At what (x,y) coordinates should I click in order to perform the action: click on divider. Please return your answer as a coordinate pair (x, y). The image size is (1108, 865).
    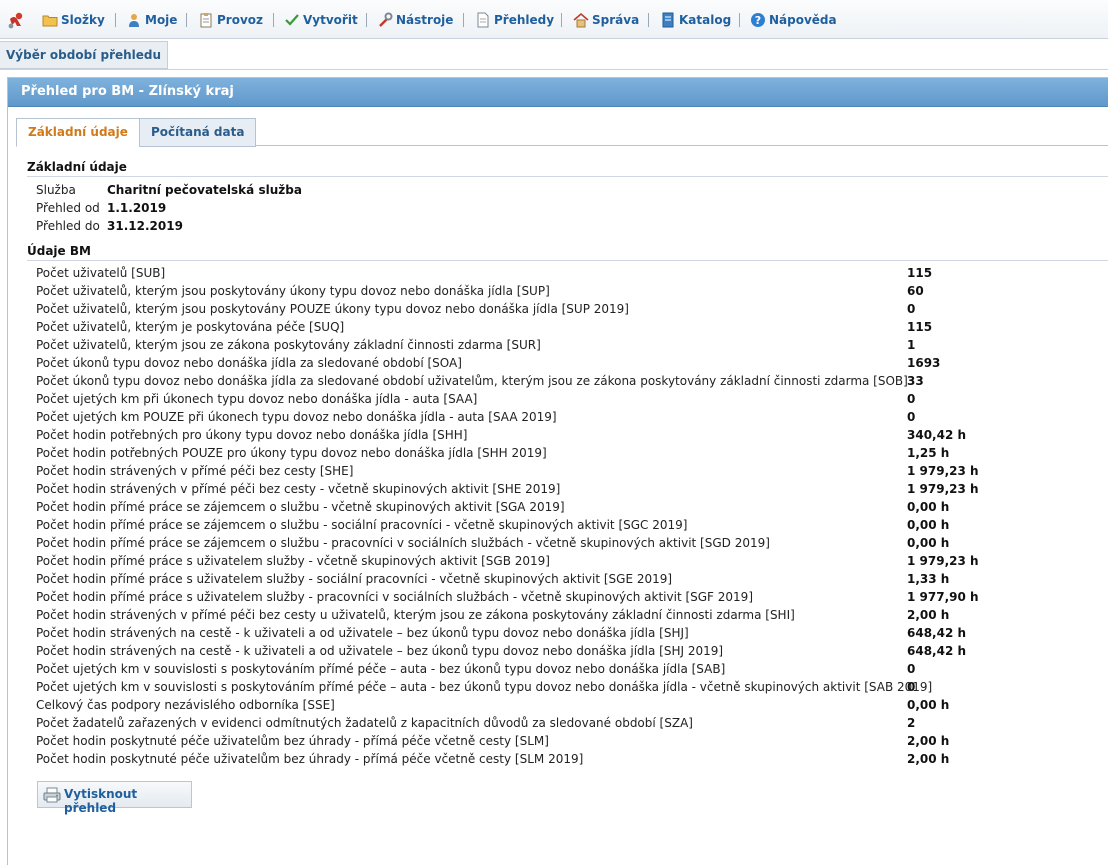
    Looking at the image, I should click on (554, 69).